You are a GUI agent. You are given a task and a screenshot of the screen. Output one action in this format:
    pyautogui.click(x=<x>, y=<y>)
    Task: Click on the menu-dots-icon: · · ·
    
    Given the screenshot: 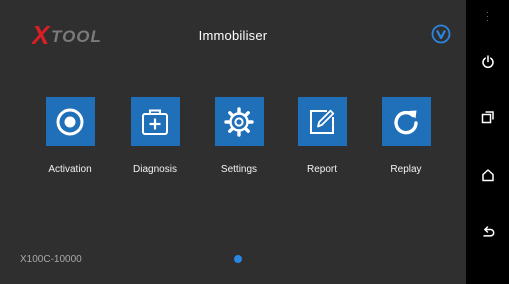 What is the action you would take?
    pyautogui.click(x=487, y=16)
    